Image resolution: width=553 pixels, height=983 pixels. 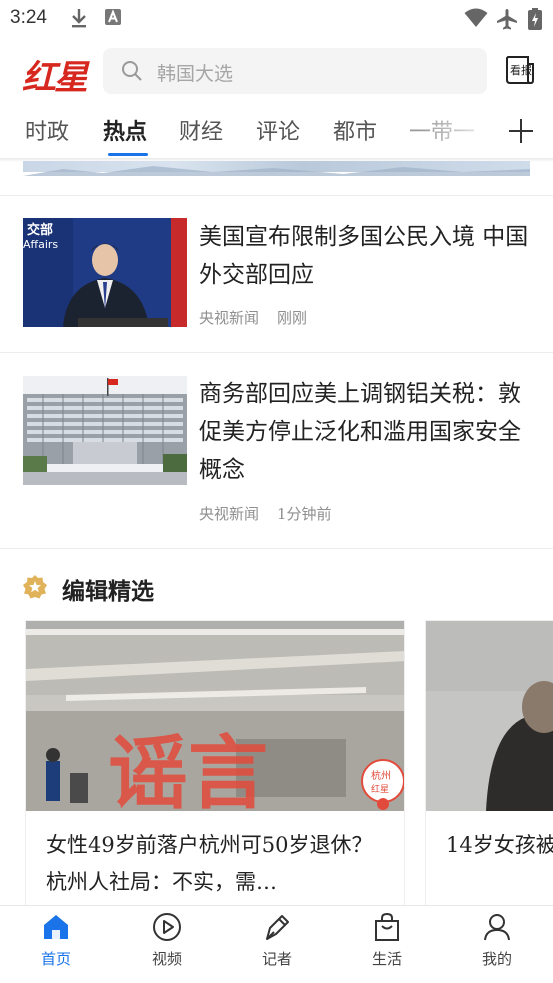 I want to click on plus-icon, so click(x=521, y=131).